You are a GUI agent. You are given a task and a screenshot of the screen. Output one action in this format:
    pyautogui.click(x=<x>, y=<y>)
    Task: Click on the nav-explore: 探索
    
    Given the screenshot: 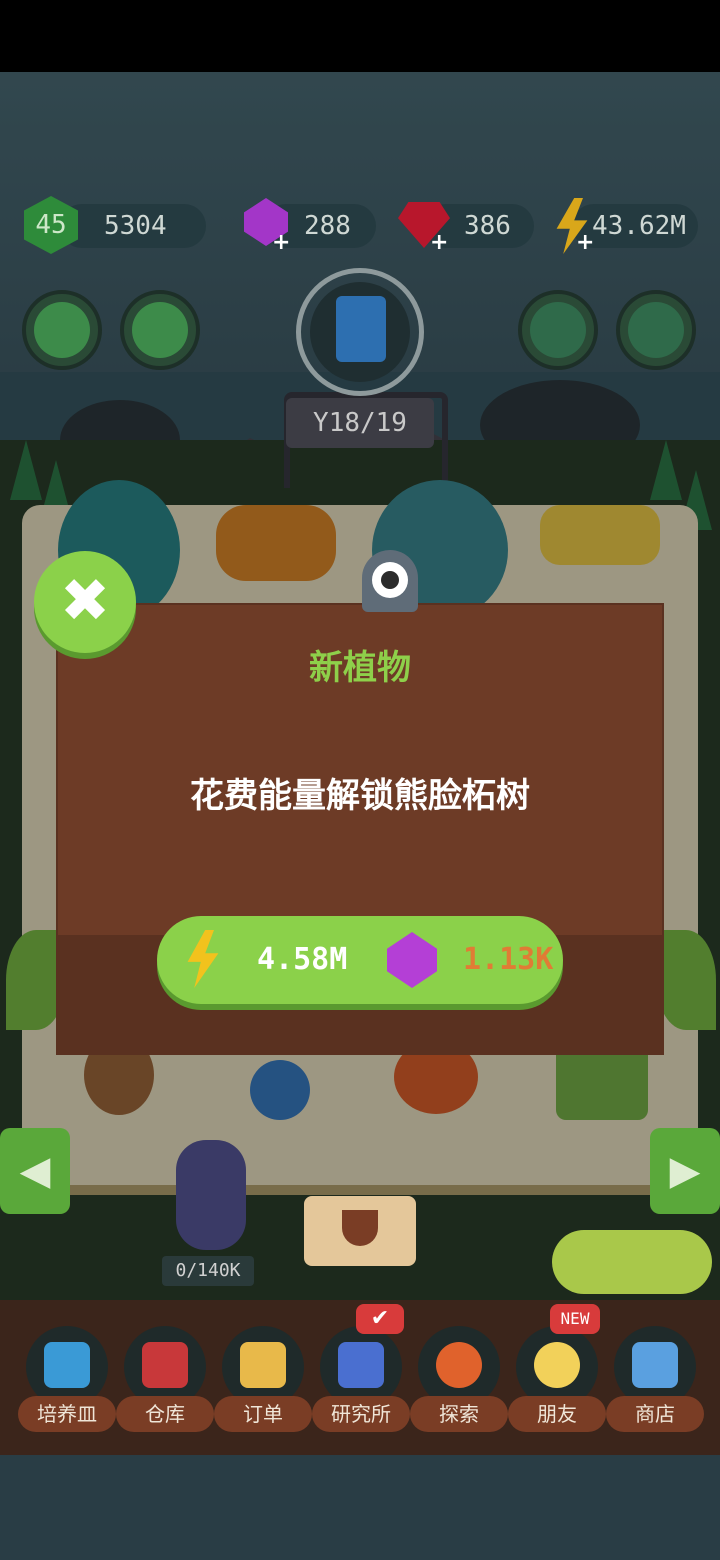 What is the action you would take?
    pyautogui.click(x=459, y=1381)
    